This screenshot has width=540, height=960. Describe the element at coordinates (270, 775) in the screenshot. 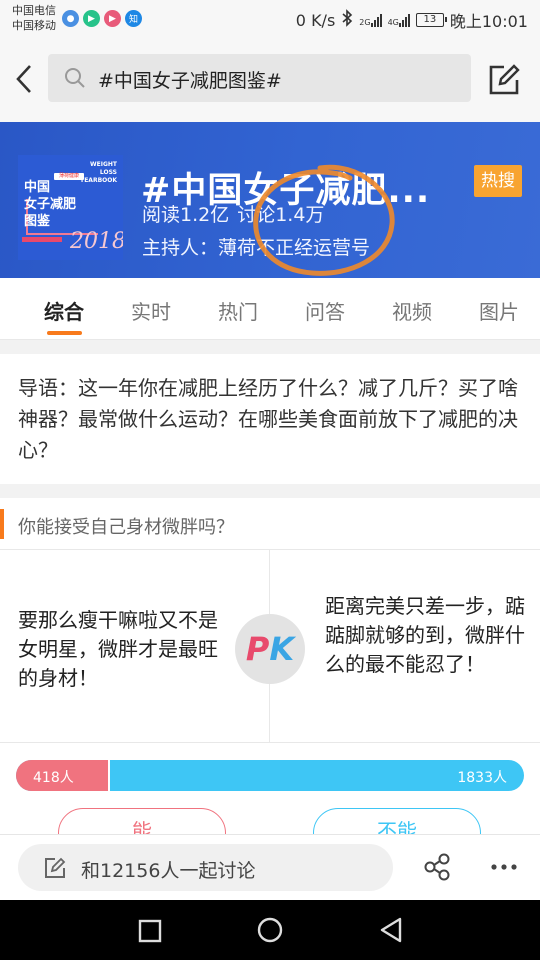

I see `vote-result-bar: 418人 1833人` at that location.